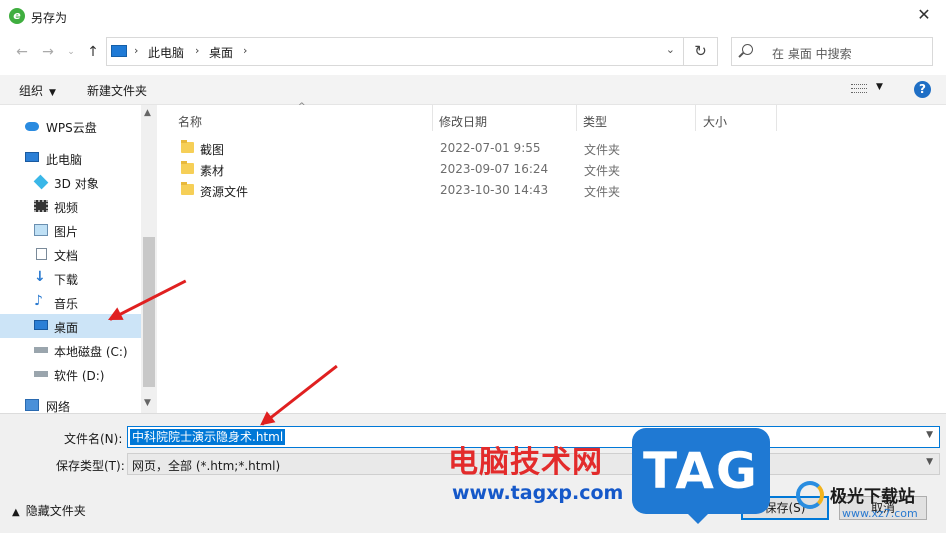 The image size is (946, 533). I want to click on watermark-site-url: www.tagxp.com, so click(538, 493).